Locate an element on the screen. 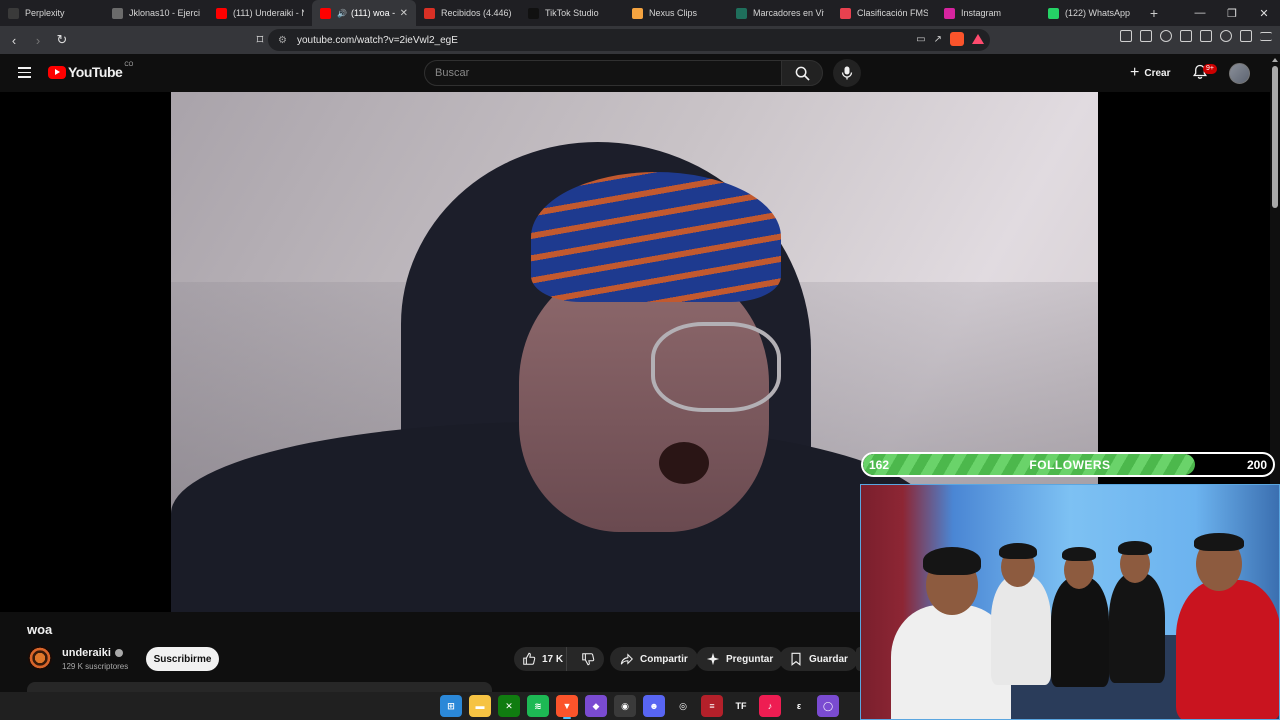 The image size is (1280, 720). youtube-logo: YouTube CO is located at coordinates (91, 71).